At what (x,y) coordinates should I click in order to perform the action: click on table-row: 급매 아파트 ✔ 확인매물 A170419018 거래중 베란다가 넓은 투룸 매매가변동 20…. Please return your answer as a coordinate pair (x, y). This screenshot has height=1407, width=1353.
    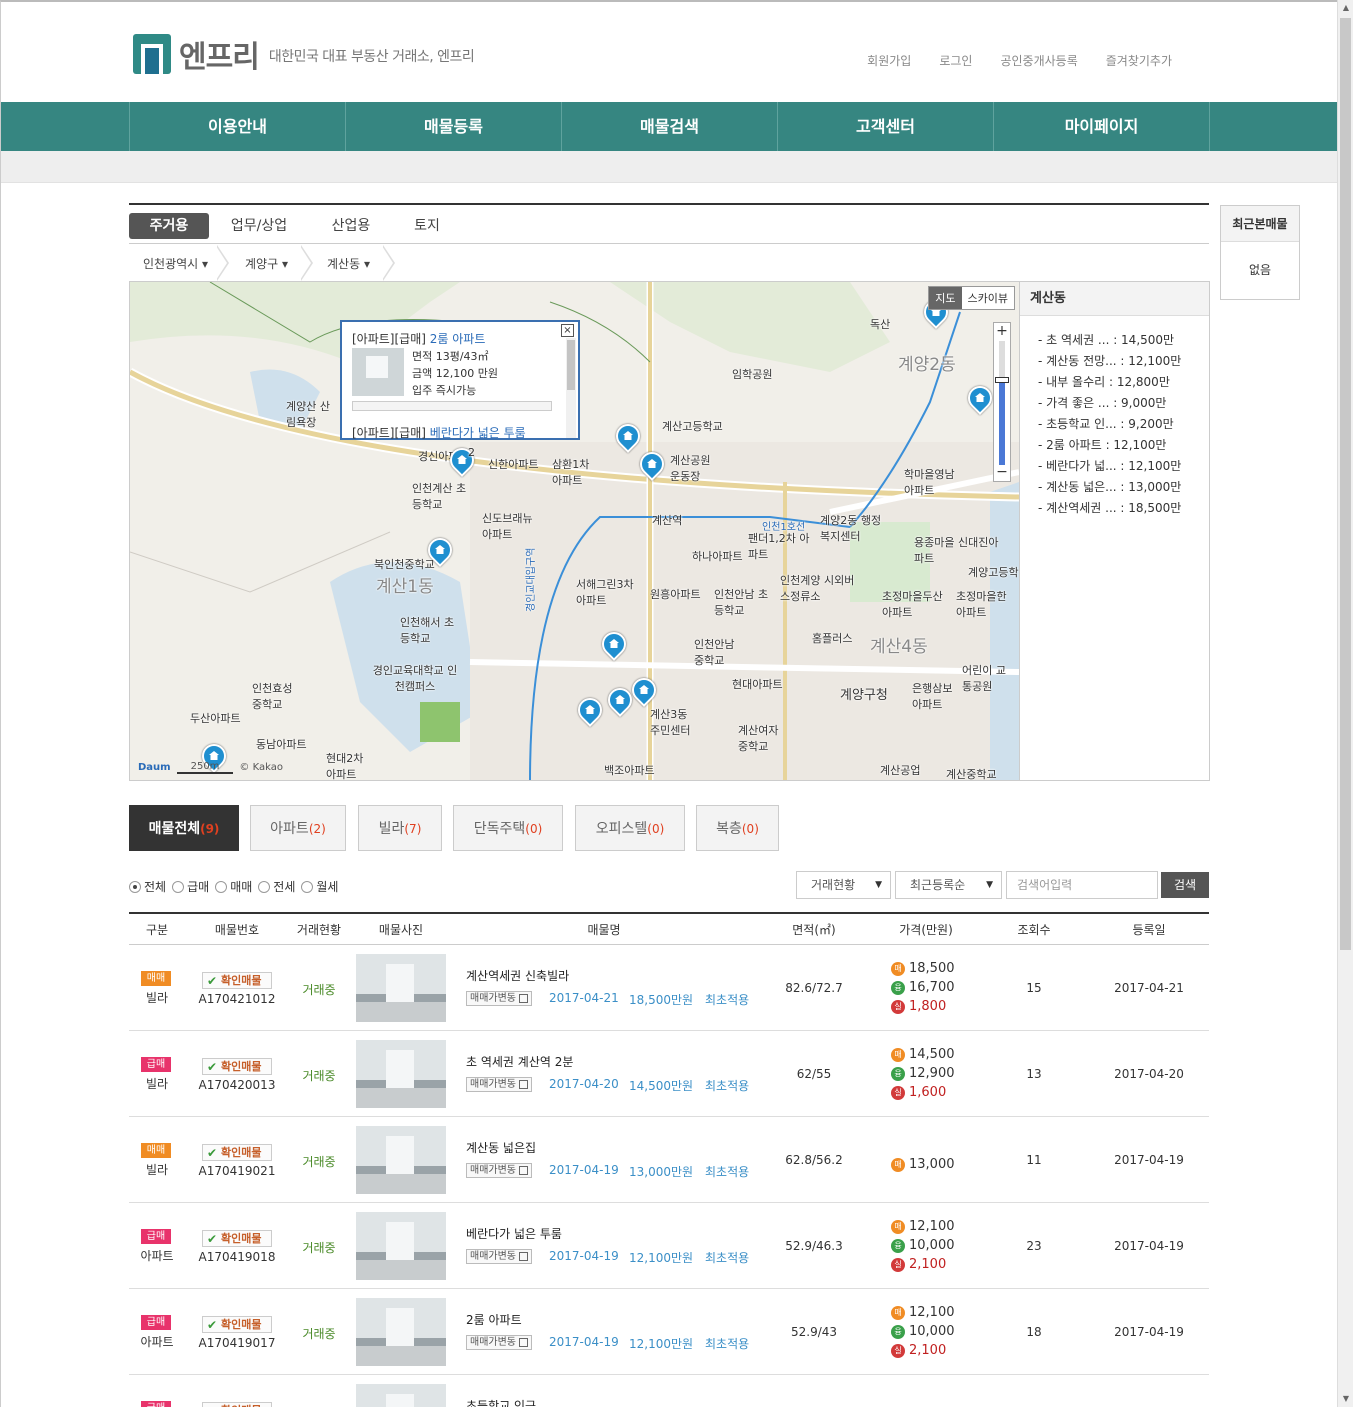
    Looking at the image, I should click on (669, 1246).